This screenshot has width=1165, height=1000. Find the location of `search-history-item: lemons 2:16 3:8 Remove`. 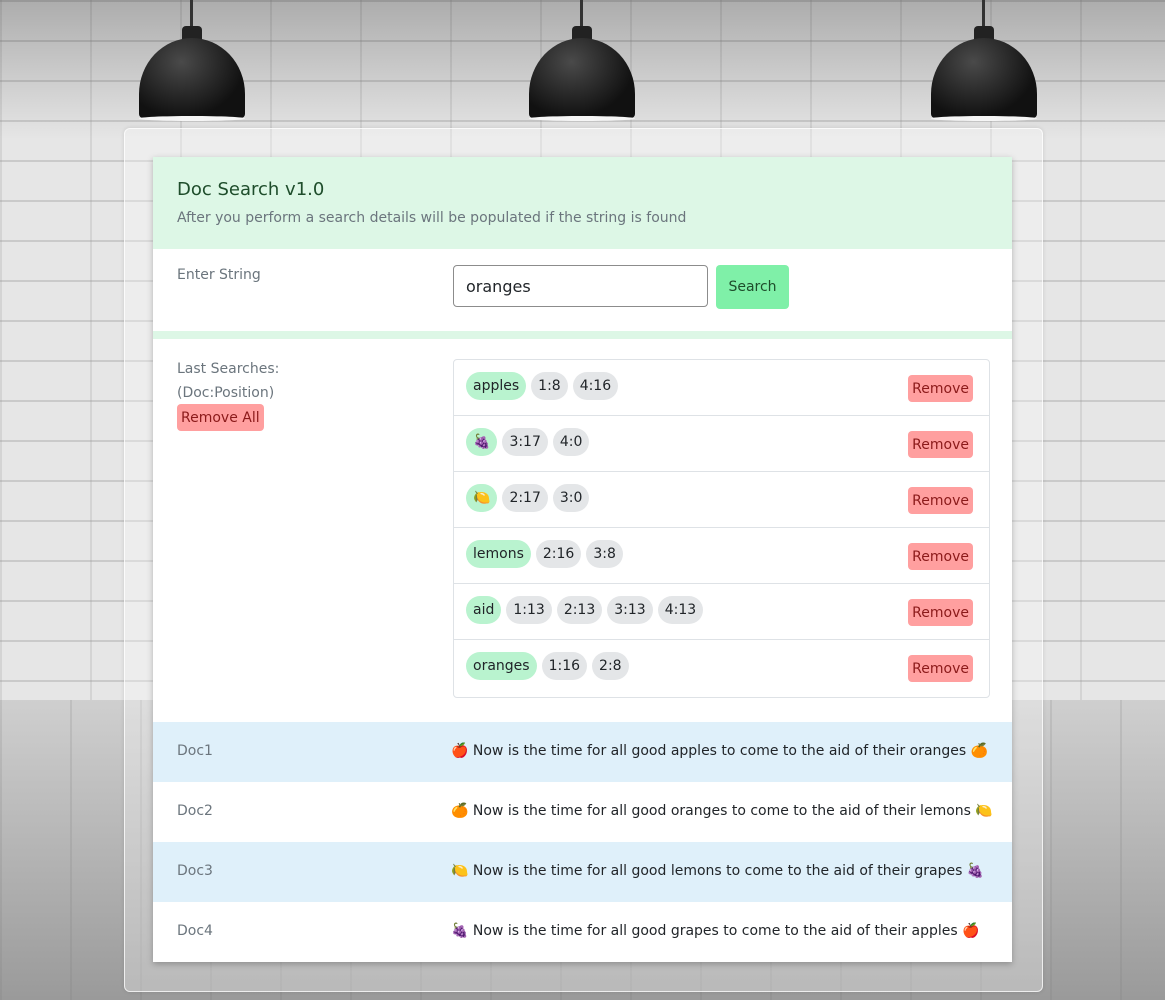

search-history-item: lemons 2:16 3:8 Remove is located at coordinates (721, 556).